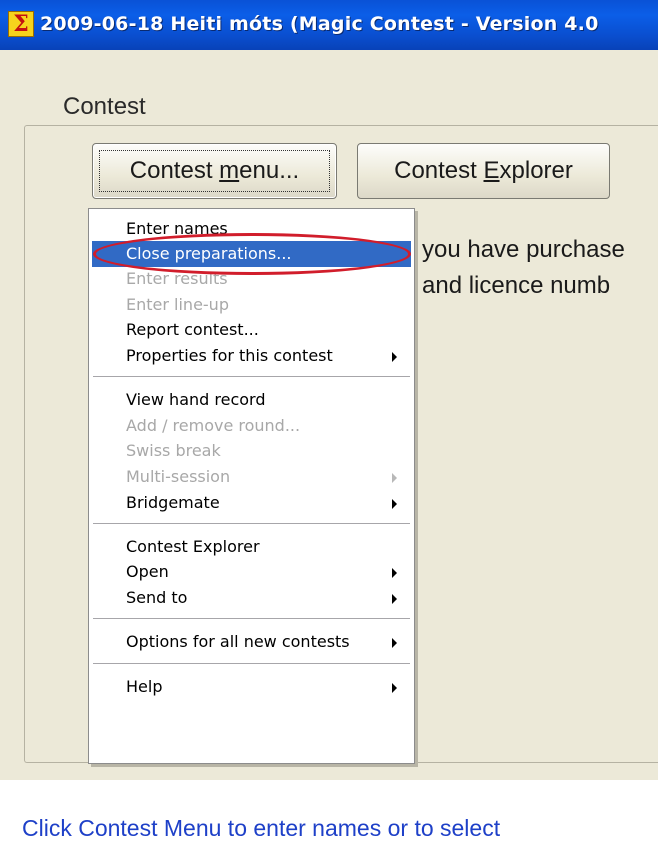 This screenshot has width=658, height=848. I want to click on menu-item: Enter results, so click(251, 279).